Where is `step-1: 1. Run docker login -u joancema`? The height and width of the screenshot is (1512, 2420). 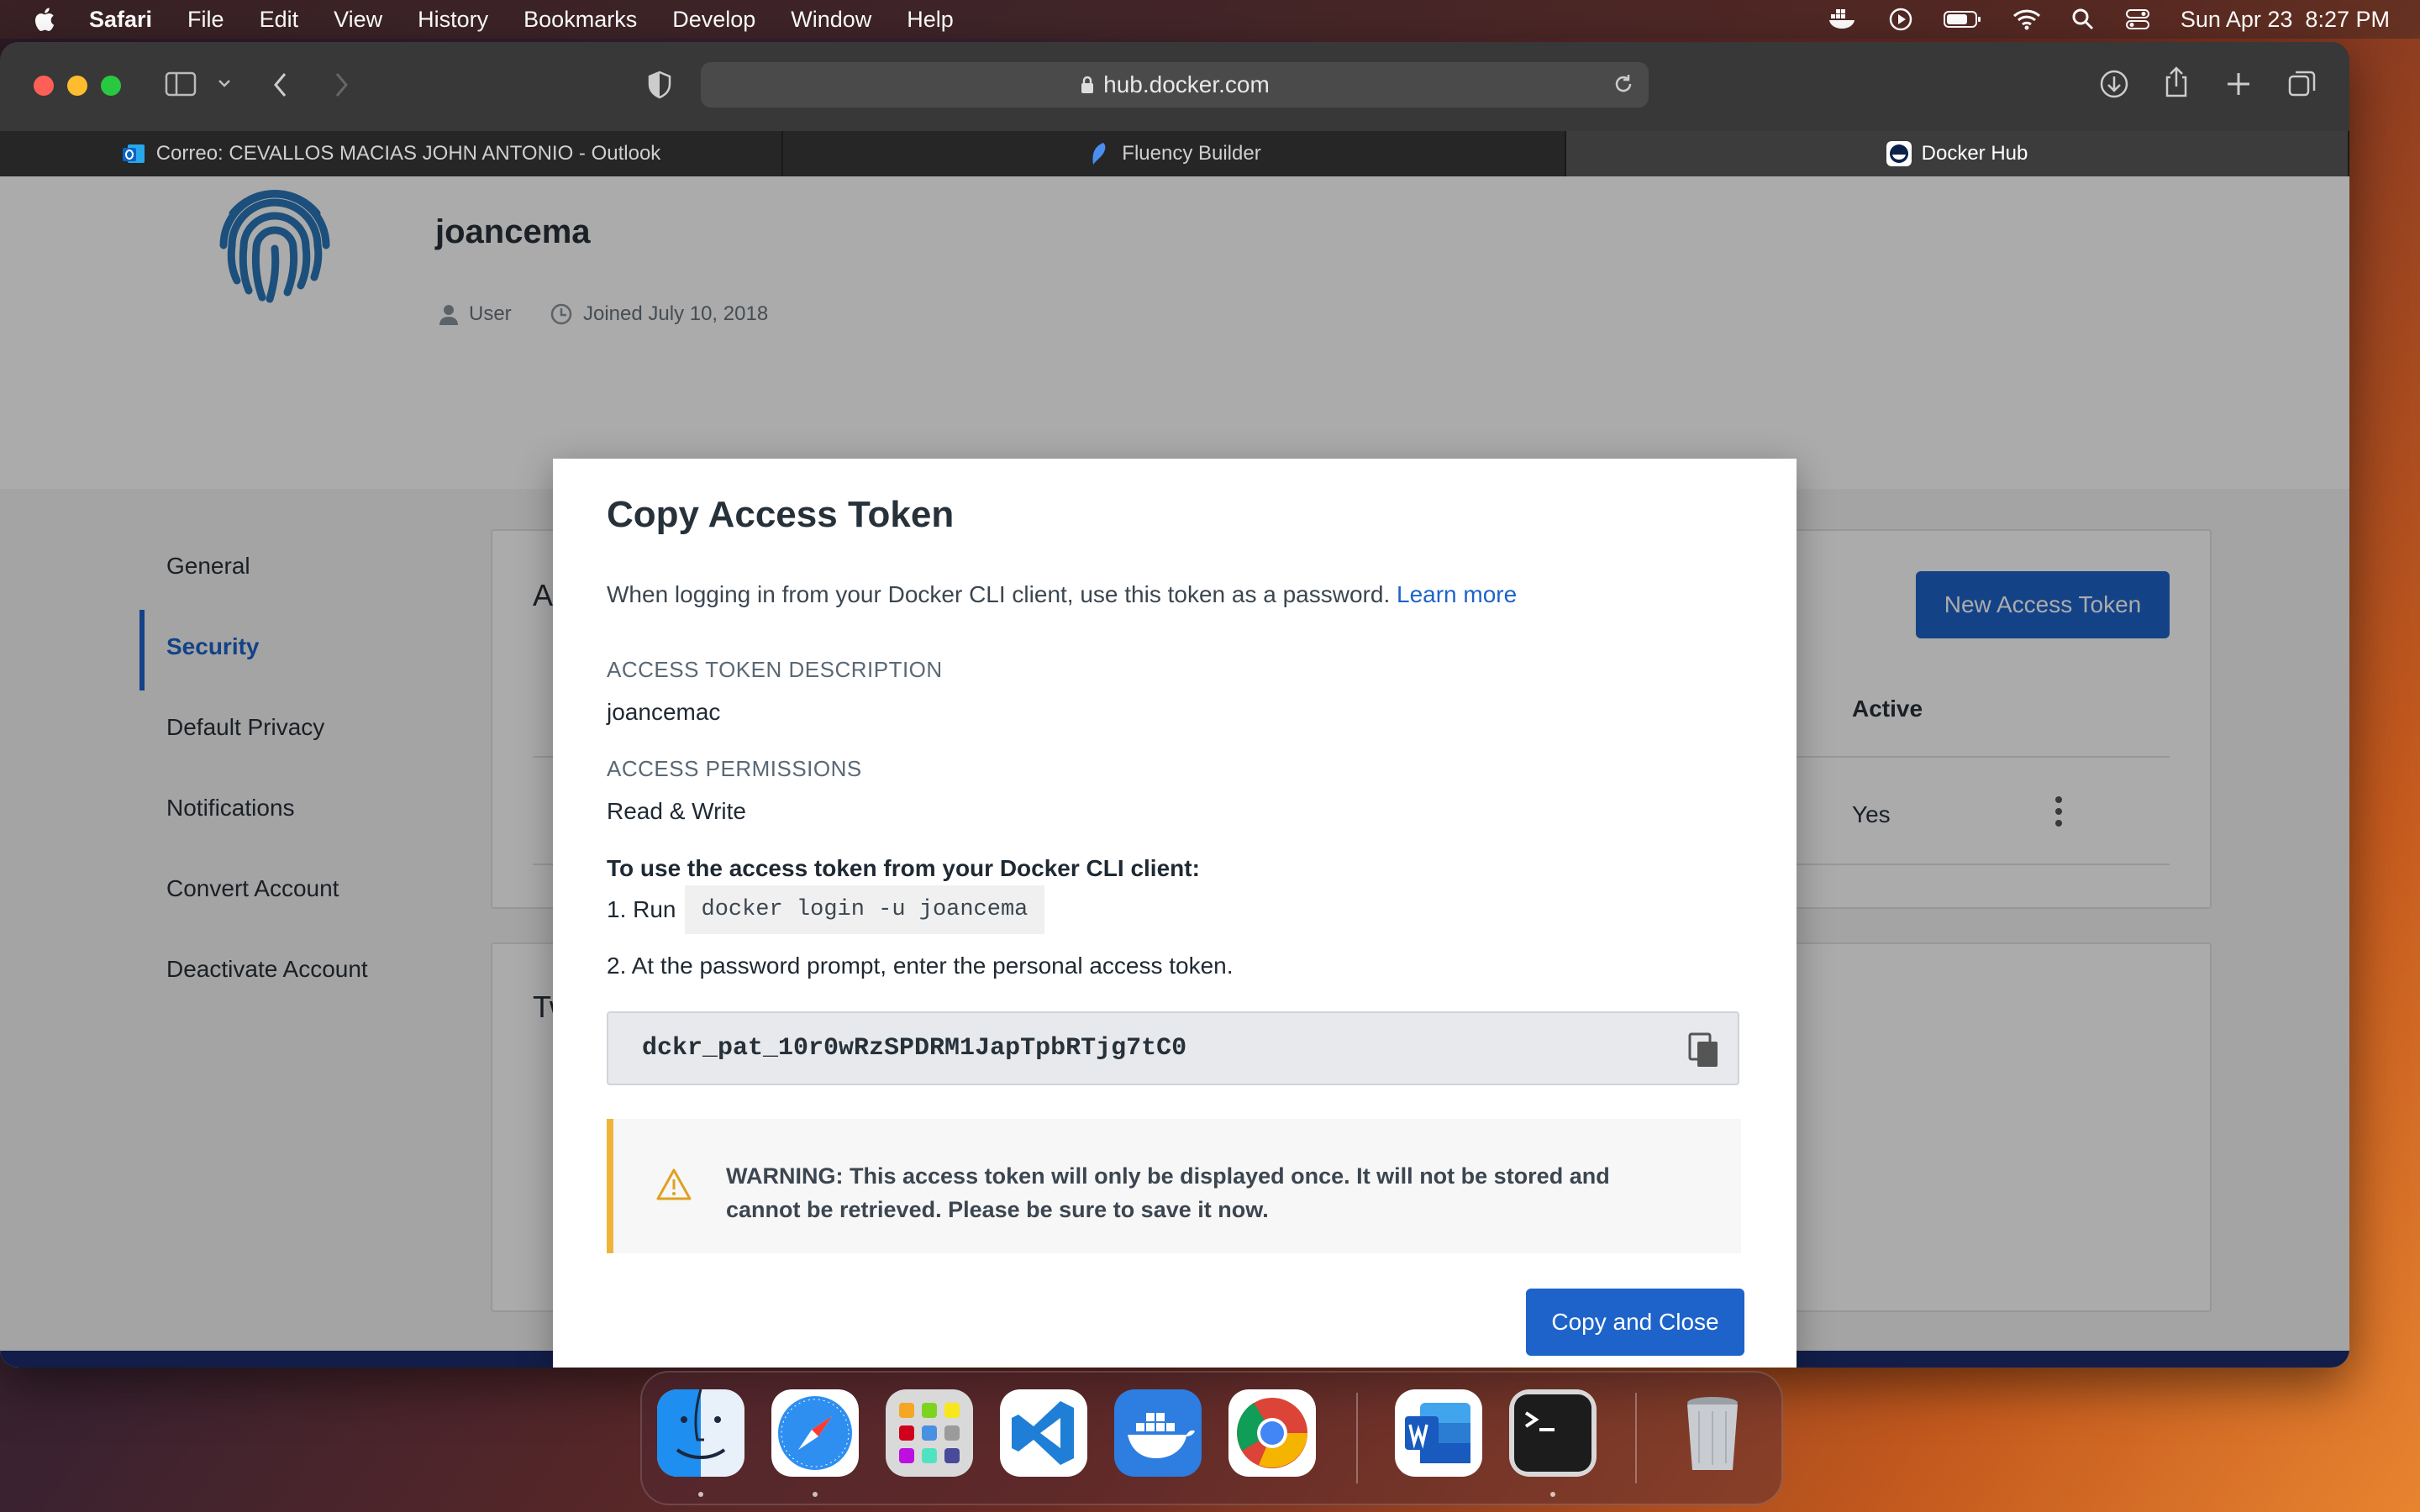
step-1: 1. Run docker login -u joancema is located at coordinates (826, 909).